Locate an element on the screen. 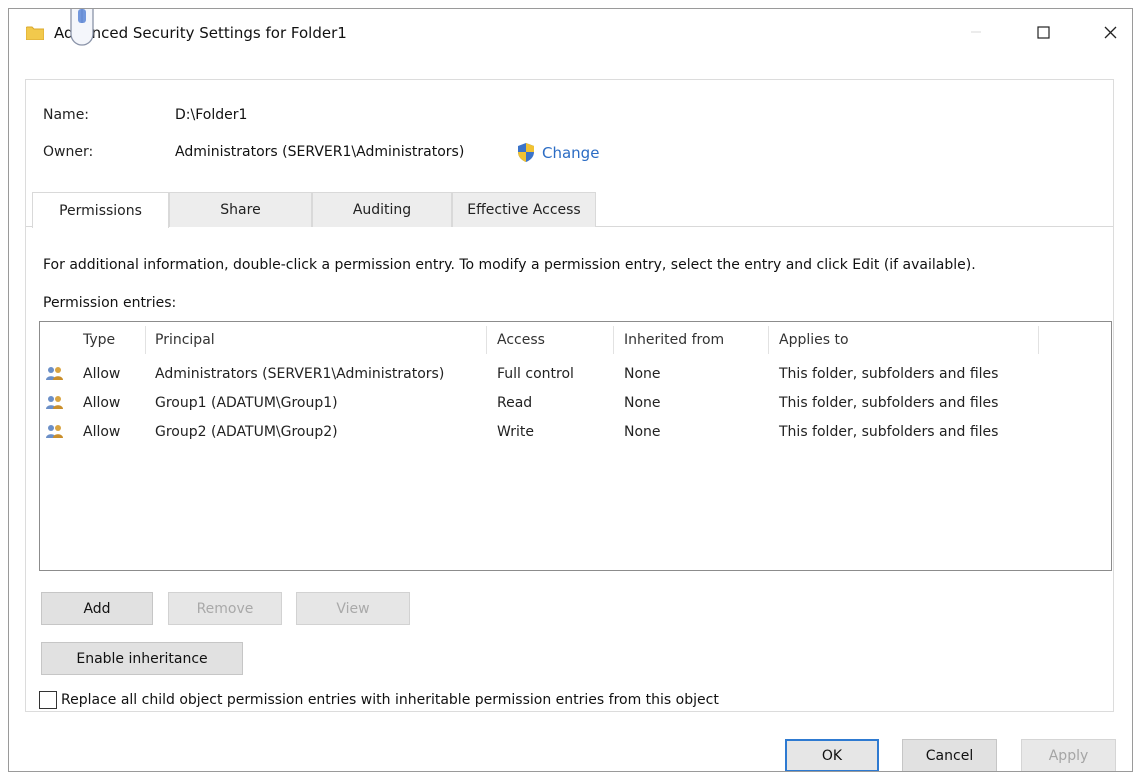  close-button is located at coordinates (1109, 32).